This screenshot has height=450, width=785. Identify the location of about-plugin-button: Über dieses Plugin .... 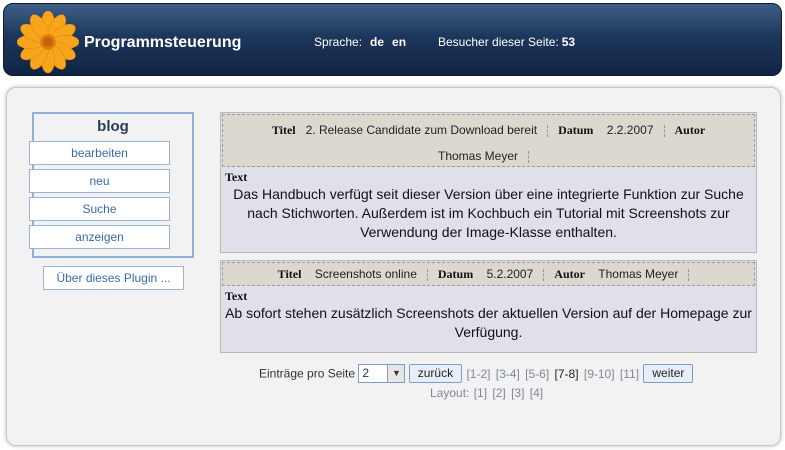
(113, 278).